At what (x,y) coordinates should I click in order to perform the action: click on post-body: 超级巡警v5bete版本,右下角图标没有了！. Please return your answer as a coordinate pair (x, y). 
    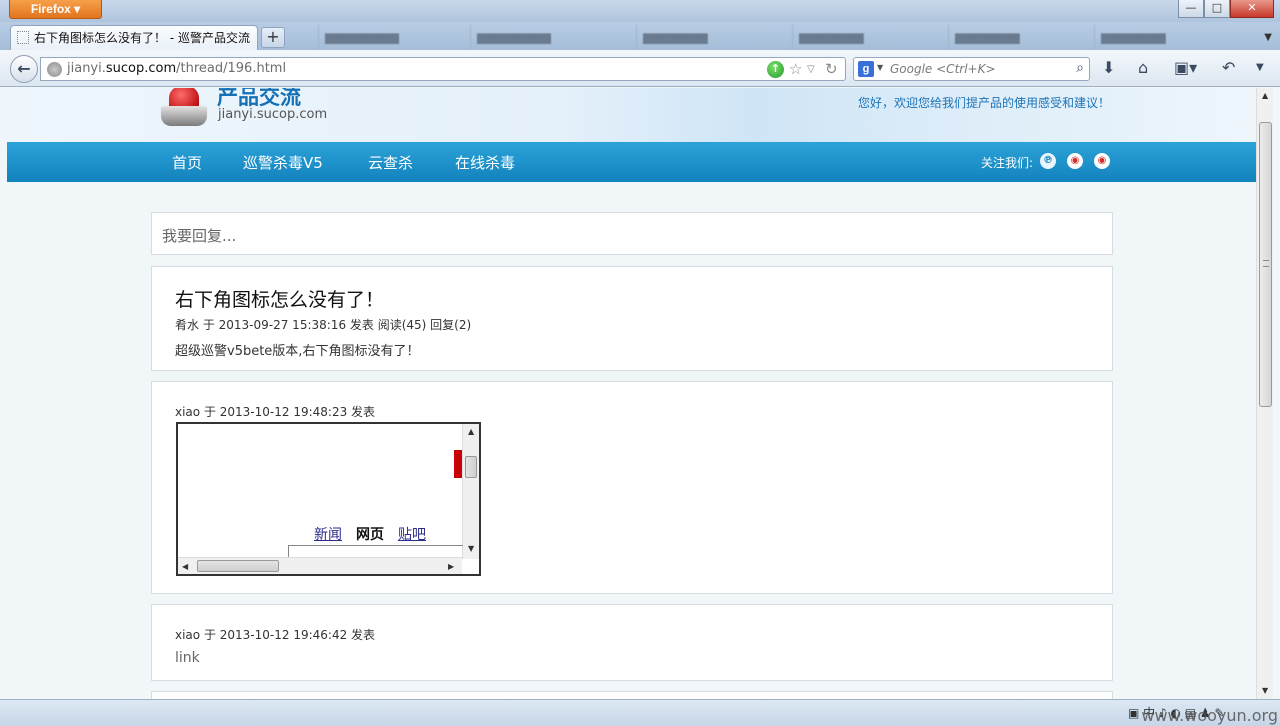
    Looking at the image, I should click on (297, 351).